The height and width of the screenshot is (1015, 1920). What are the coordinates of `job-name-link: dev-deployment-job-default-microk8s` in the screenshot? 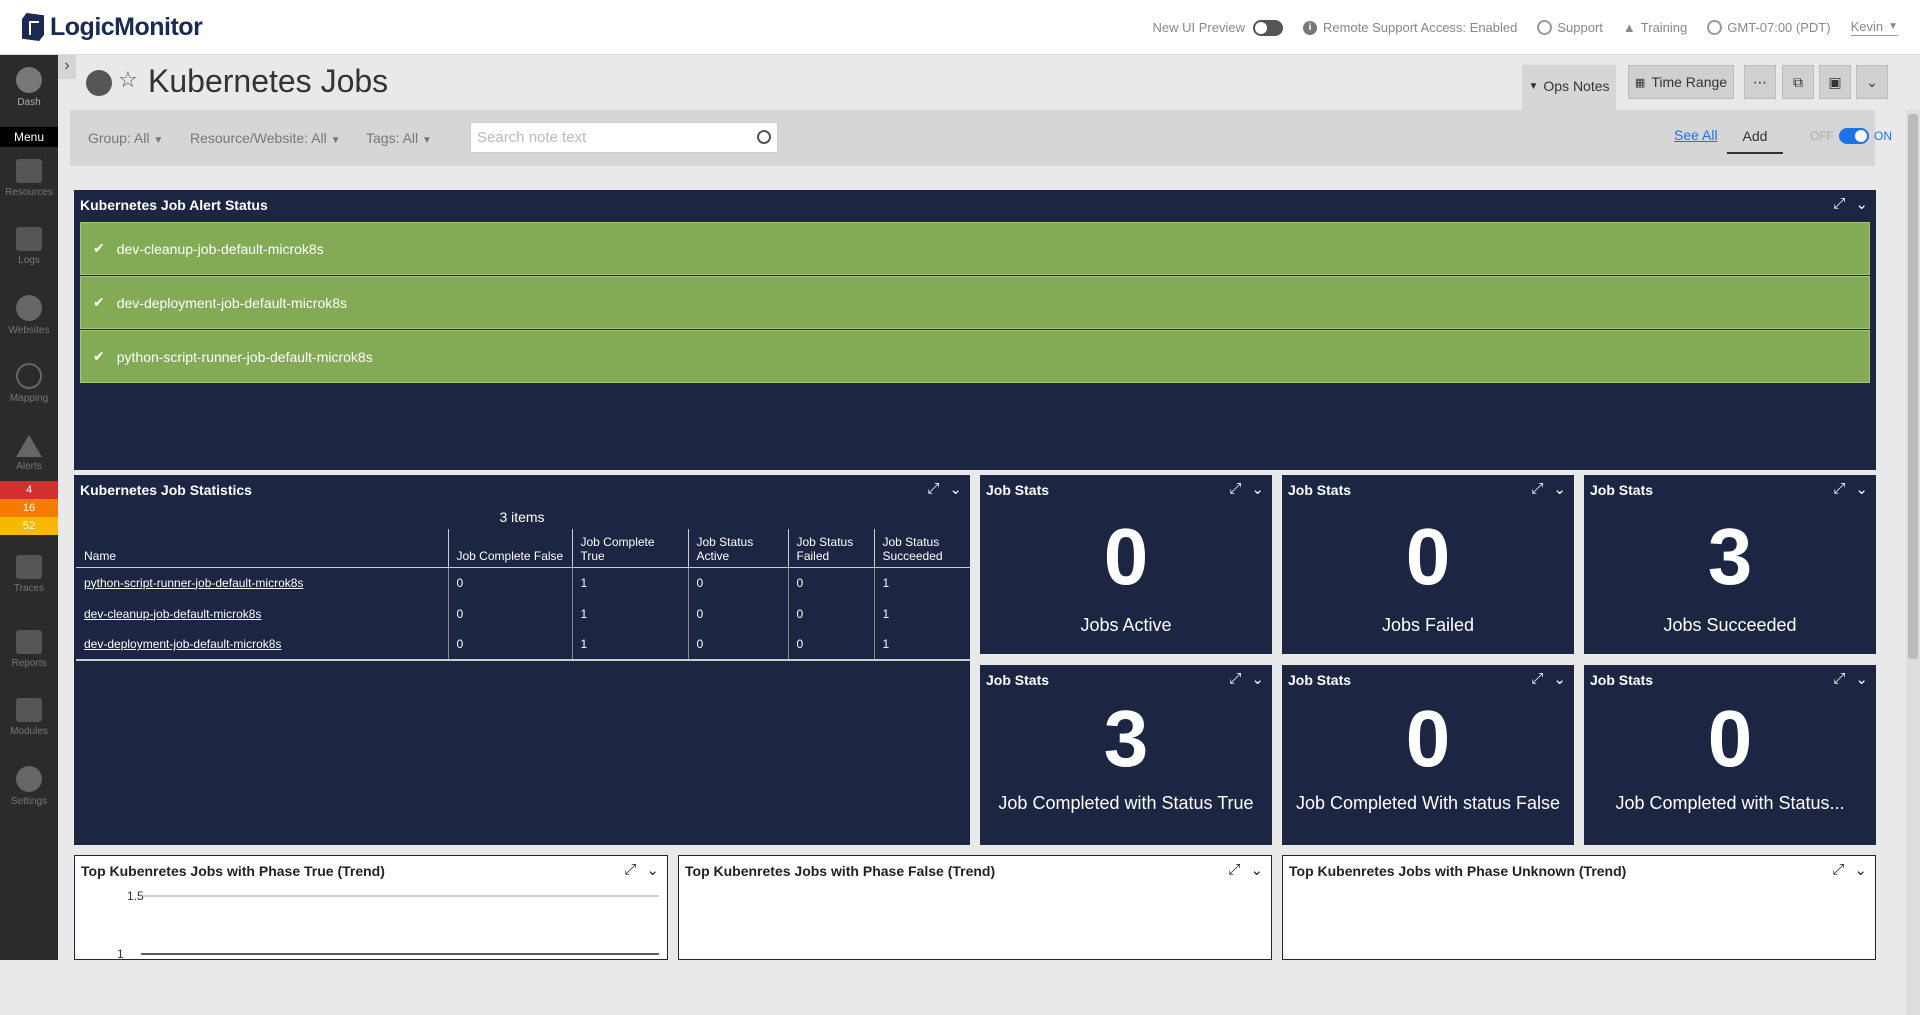 It's located at (182, 644).